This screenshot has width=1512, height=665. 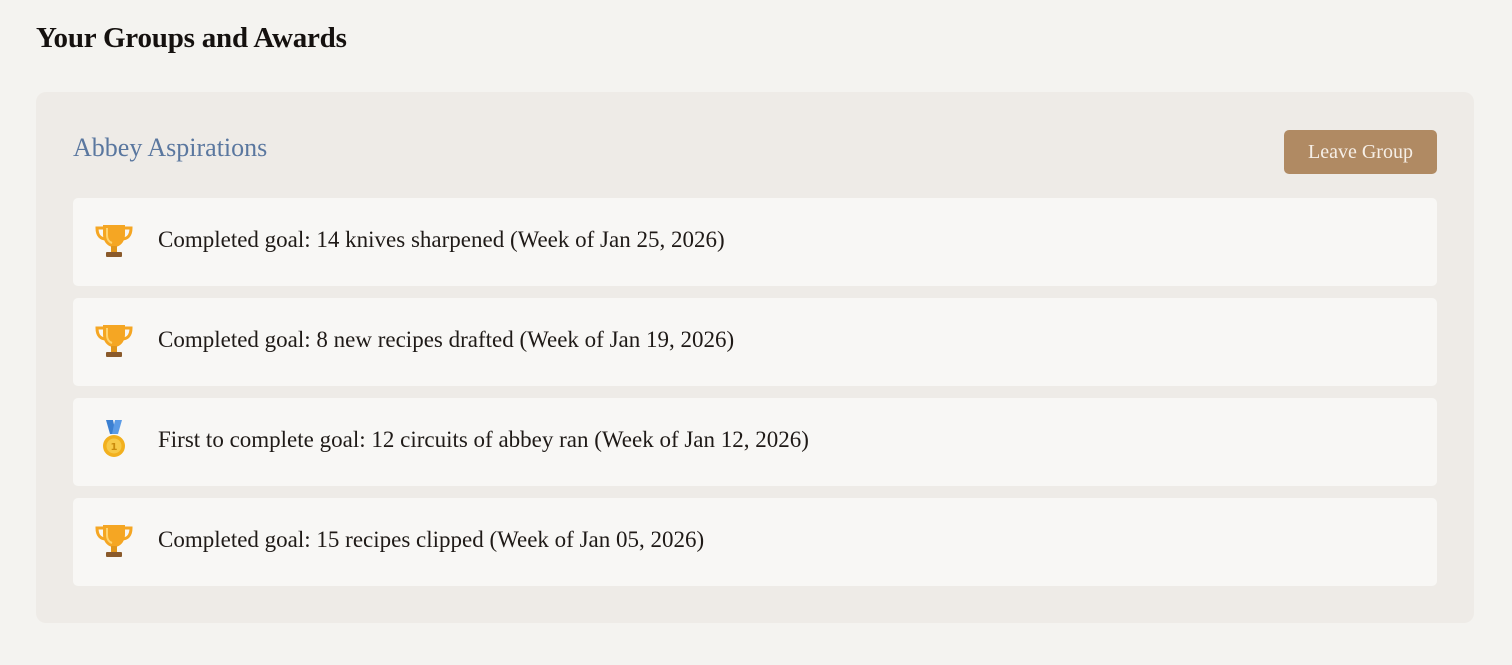 I want to click on group-name: Abbey Aspirations, so click(x=170, y=147).